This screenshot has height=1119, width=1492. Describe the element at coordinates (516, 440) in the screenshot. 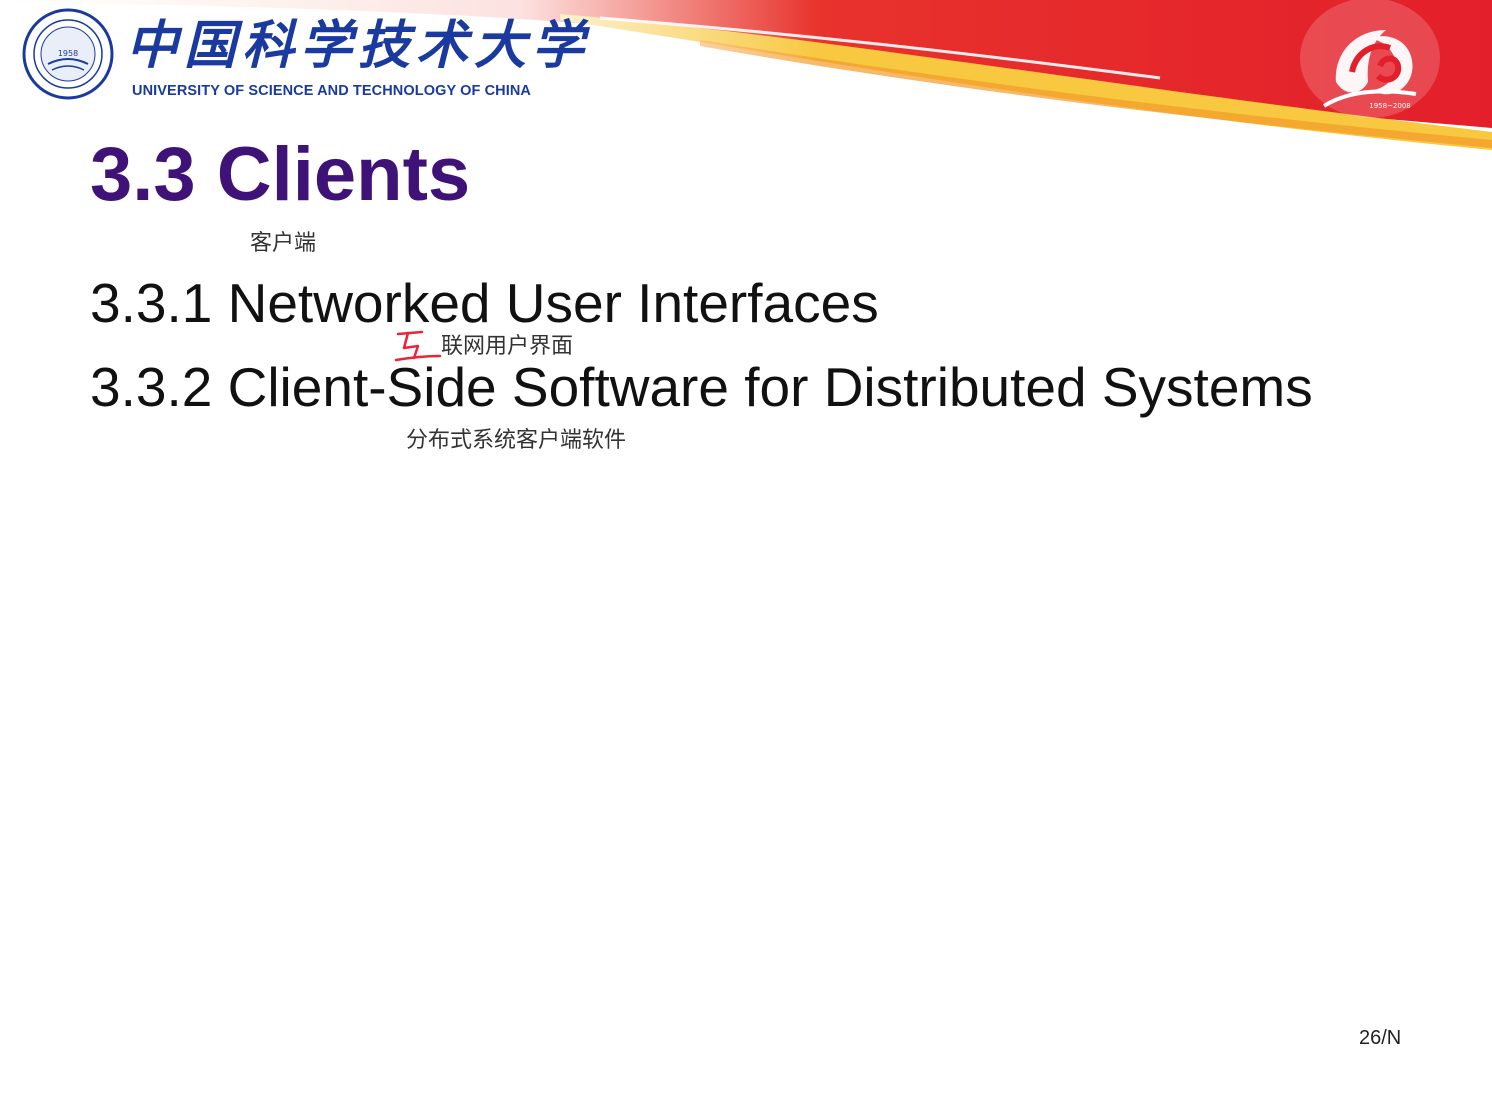

I see `item-2-annotation: 分布式系统客户端软件` at that location.